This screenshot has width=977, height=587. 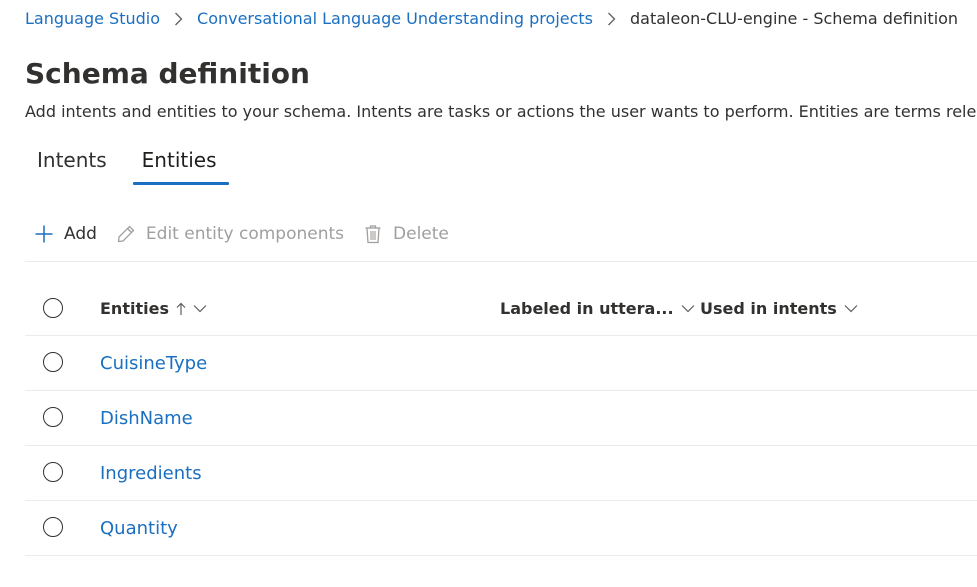 I want to click on table-row: Quantity, so click(x=501, y=528).